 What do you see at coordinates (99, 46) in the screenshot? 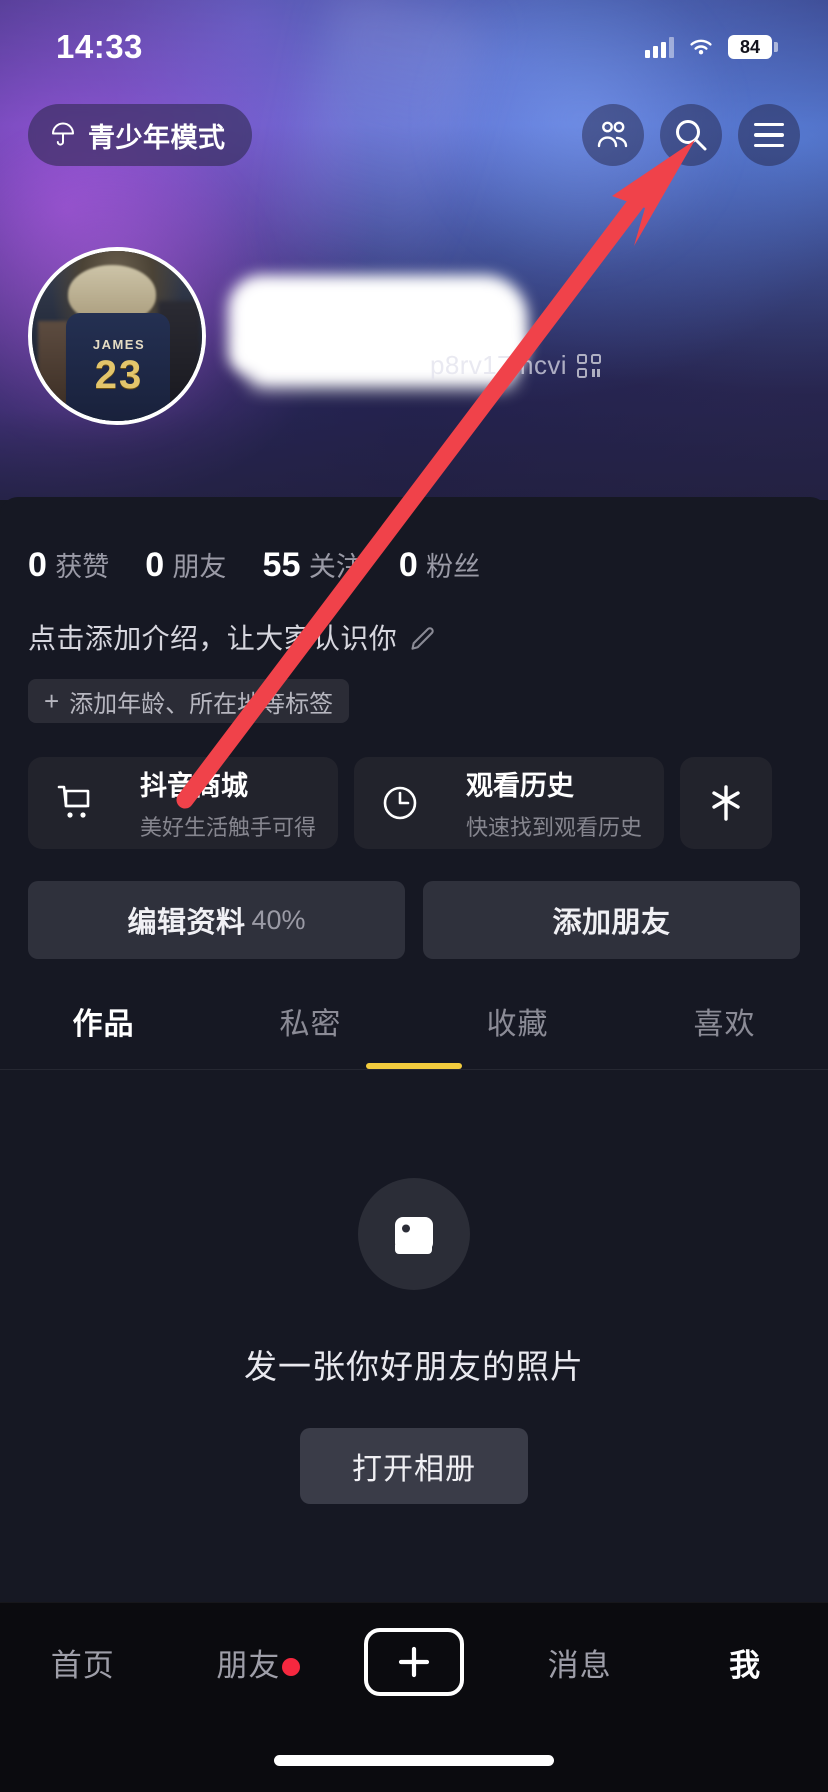
I see `status-time: 14:33` at bounding box center [99, 46].